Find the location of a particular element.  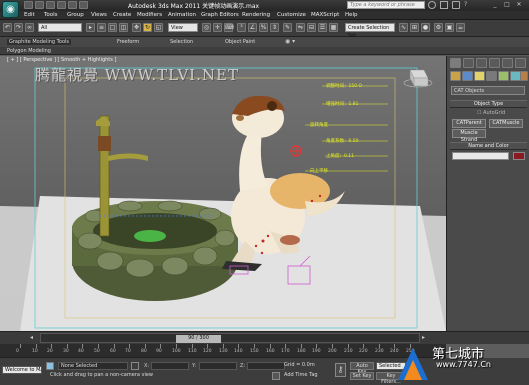

move-icon: ✥ is located at coordinates (136, 27).